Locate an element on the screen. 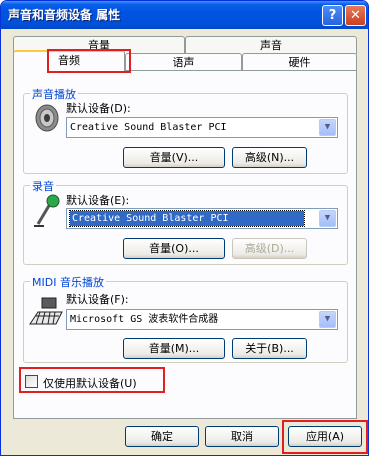 This screenshot has width=369, height=456. midi-device-select: Microsoft GS 波表软件合成器 ▼ is located at coordinates (202, 319).